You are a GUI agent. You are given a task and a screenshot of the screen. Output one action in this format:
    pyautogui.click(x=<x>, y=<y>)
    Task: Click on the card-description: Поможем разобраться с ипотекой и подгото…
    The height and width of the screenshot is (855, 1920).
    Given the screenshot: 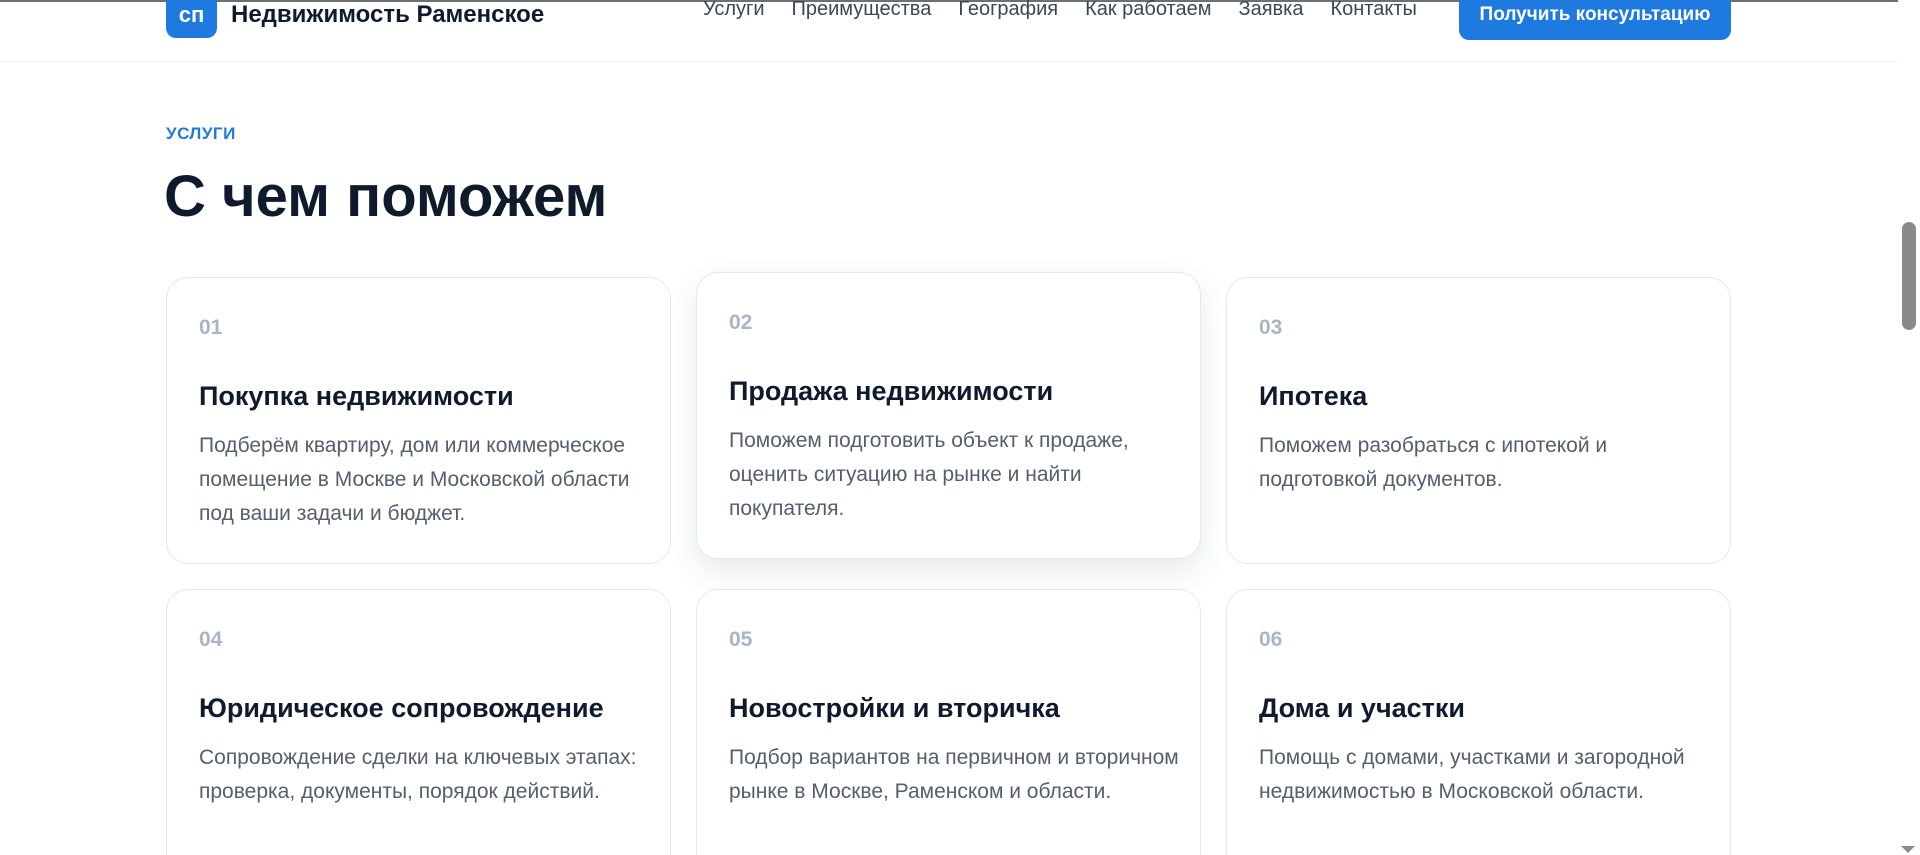 What is the action you would take?
    pyautogui.click(x=1433, y=462)
    